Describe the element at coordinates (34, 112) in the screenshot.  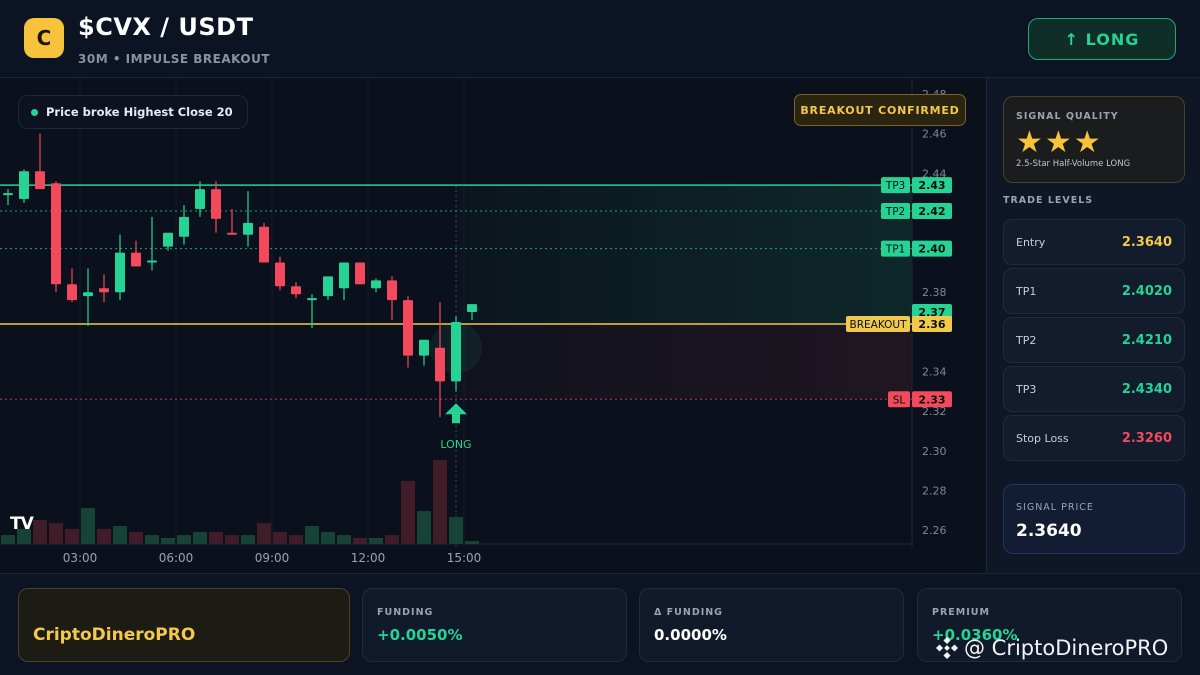
I see `status-dot-icon` at that location.